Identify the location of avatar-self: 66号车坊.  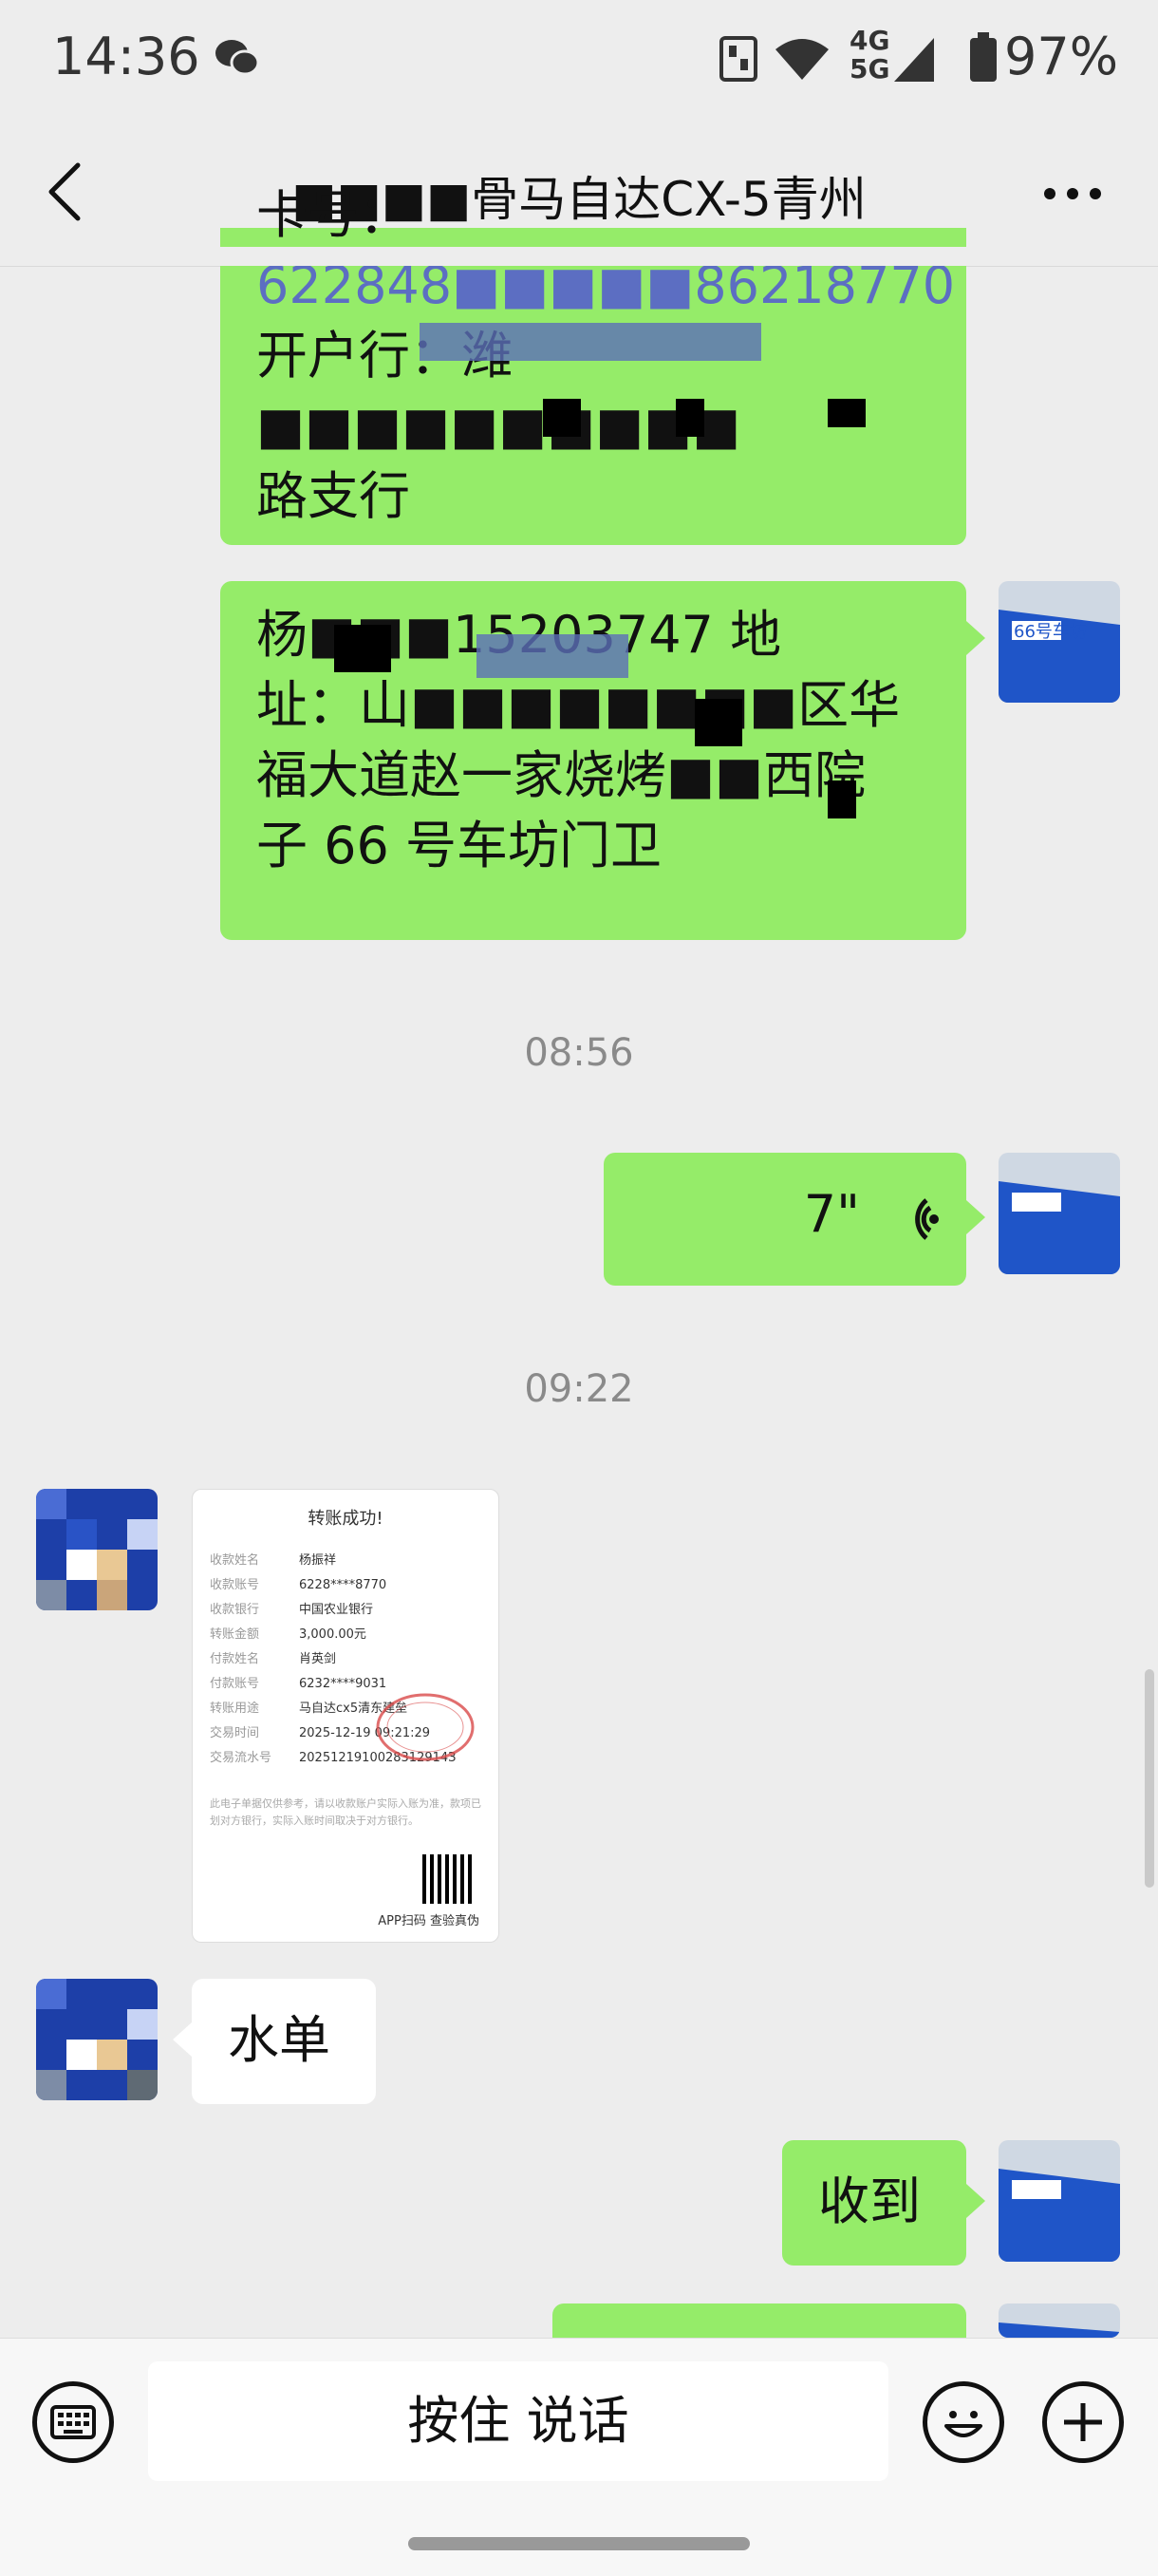
(1059, 642).